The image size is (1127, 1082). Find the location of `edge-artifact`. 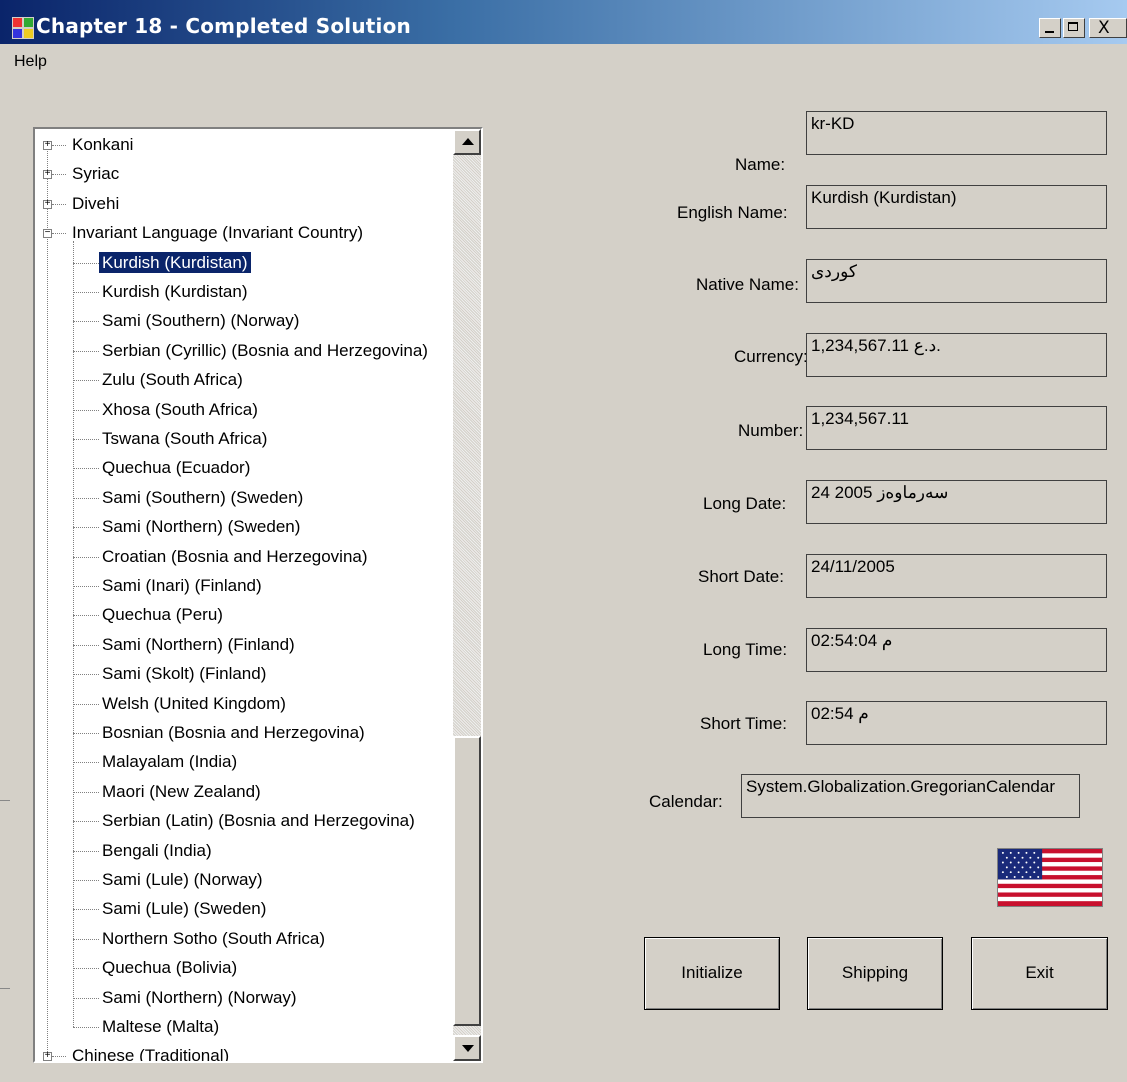

edge-artifact is located at coordinates (5, 800).